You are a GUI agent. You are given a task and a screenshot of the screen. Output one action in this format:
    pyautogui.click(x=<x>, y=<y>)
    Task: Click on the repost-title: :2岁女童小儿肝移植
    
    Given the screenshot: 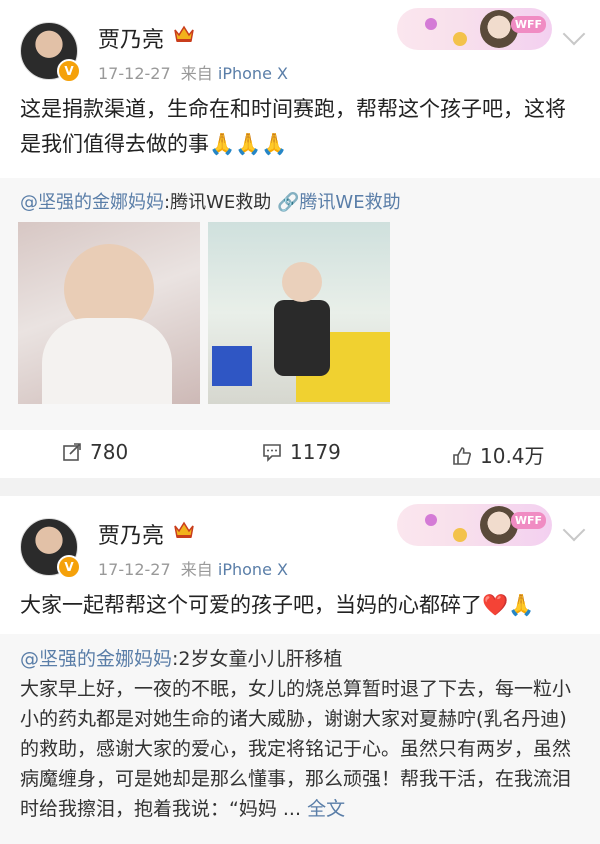 What is the action you would take?
    pyautogui.click(x=257, y=659)
    